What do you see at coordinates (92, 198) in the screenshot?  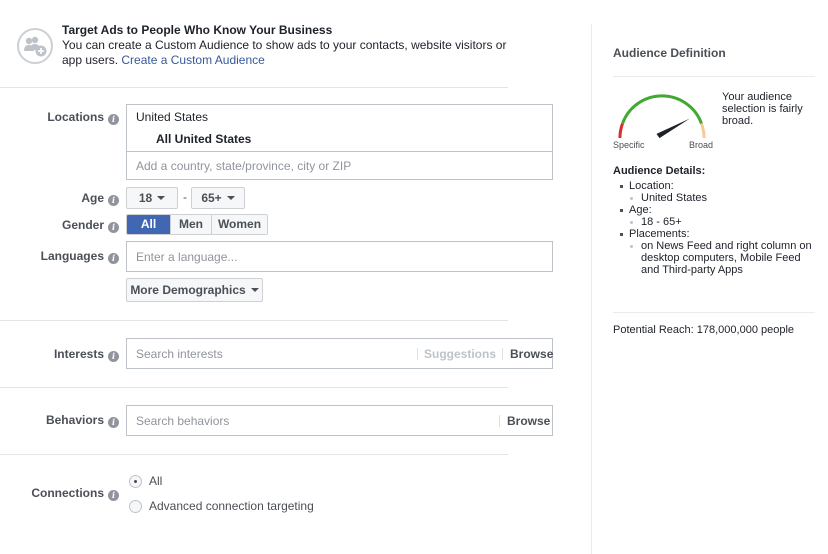 I see `age-label-text: Age` at bounding box center [92, 198].